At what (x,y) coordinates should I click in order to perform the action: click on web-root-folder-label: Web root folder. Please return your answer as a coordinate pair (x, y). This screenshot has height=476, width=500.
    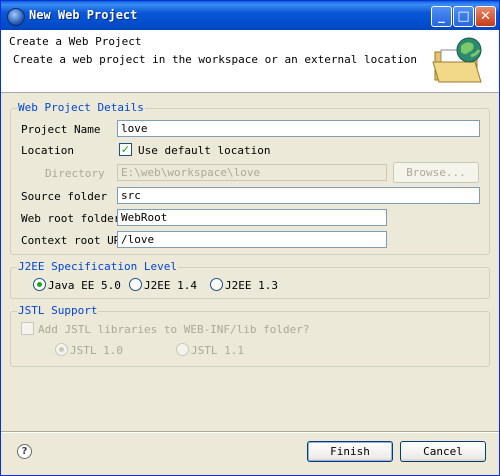
    Looking at the image, I should click on (71, 218).